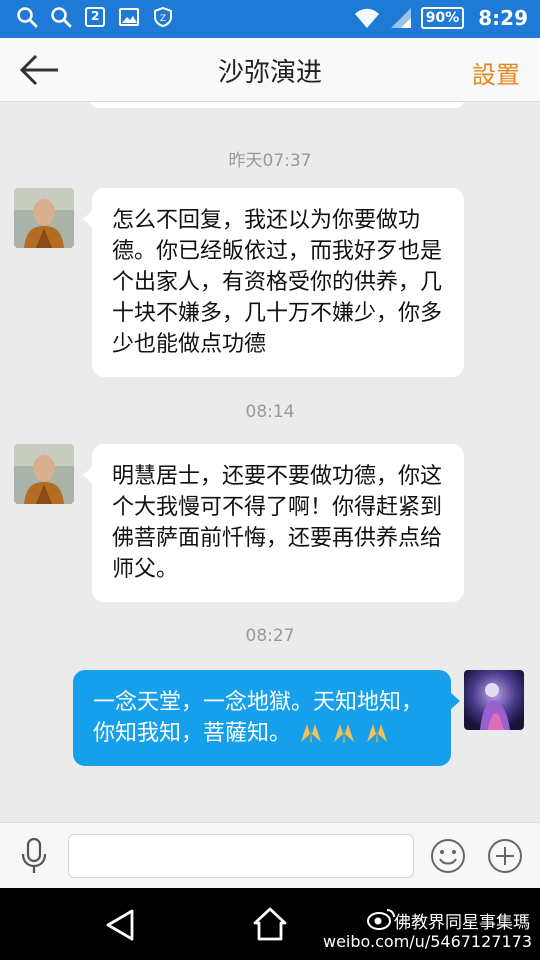 The height and width of the screenshot is (960, 540). I want to click on chat-header: 沙弥演进 設置, so click(270, 70).